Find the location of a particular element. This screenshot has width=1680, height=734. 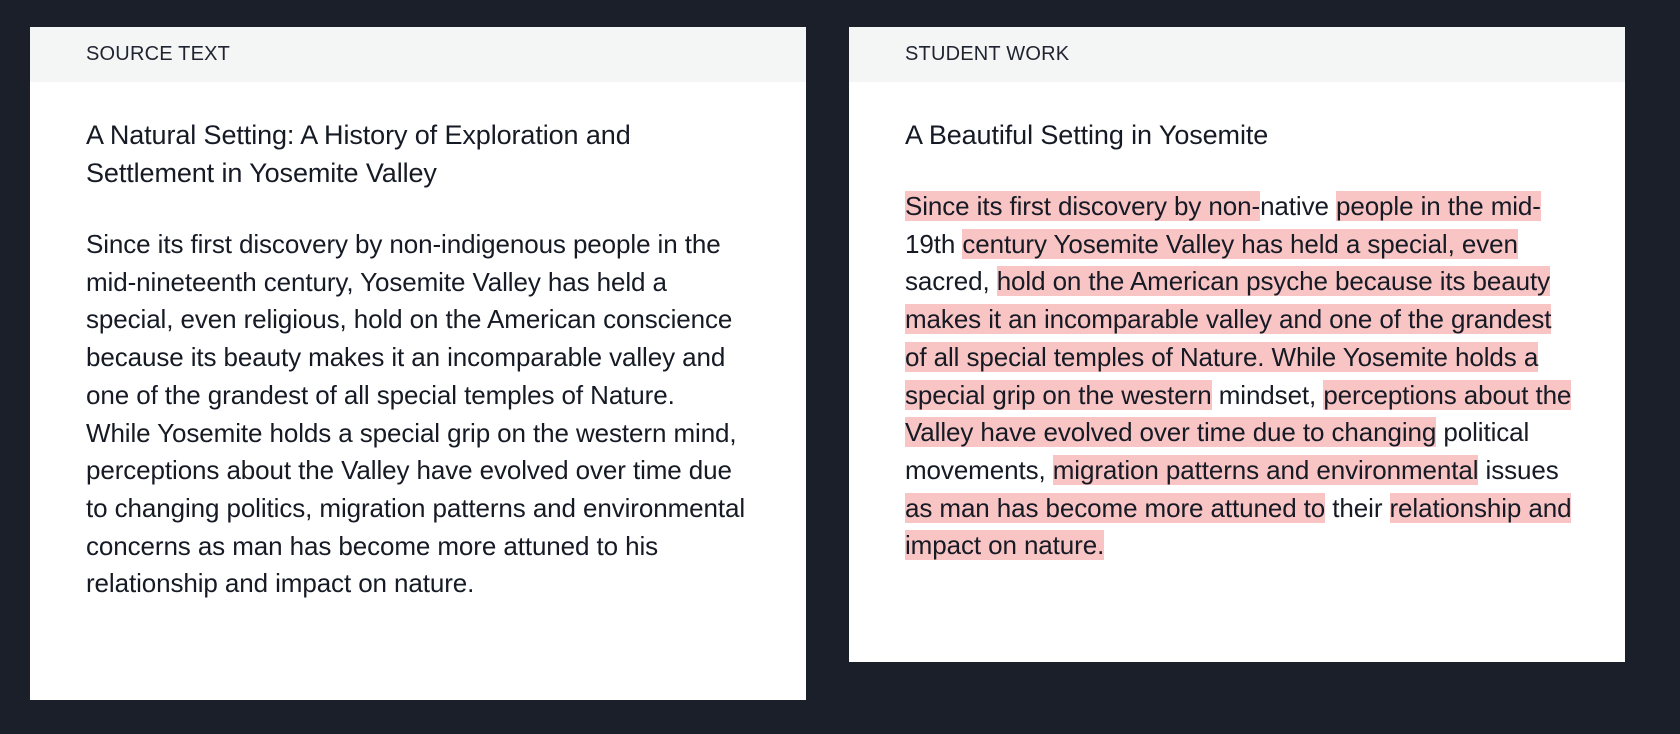

matched-text-highlight: migration patterns and environmental is located at coordinates (1265, 469).